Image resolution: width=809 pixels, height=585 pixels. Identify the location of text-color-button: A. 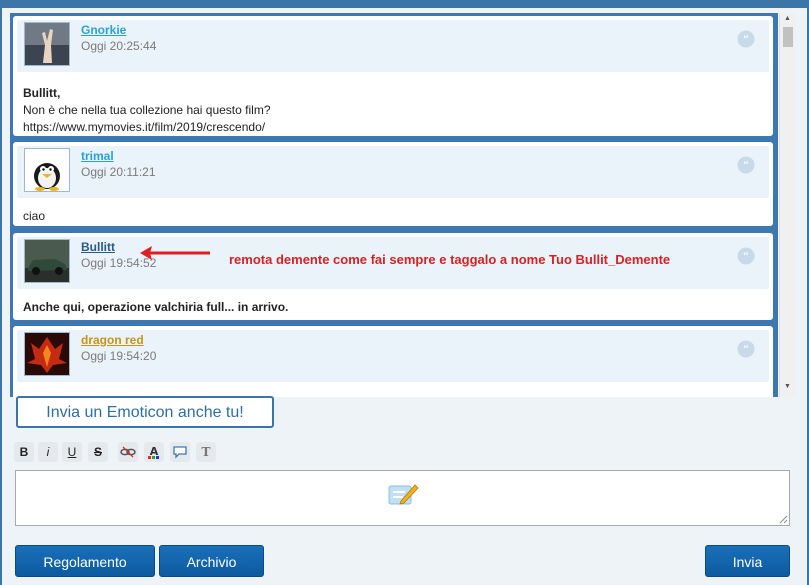
(154, 452).